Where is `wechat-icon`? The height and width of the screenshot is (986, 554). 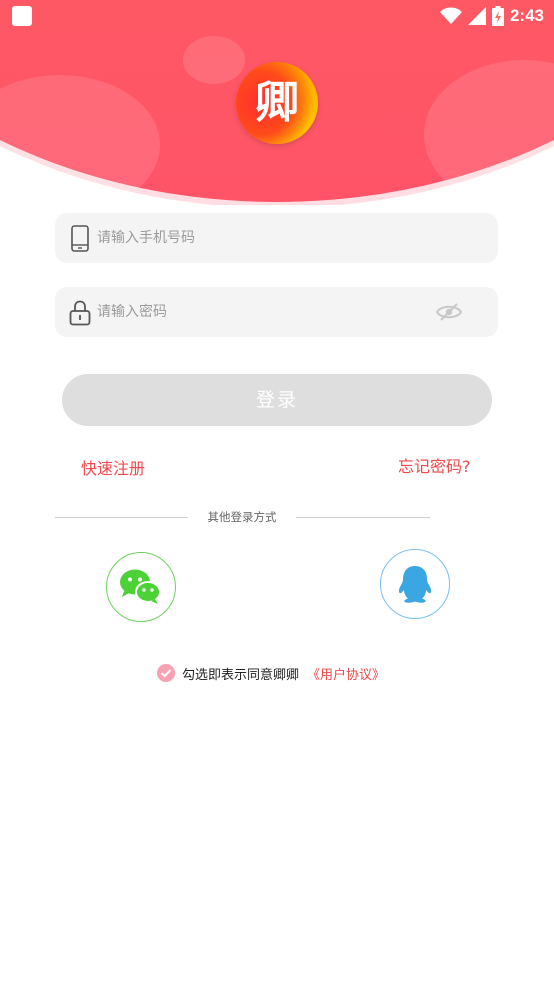
wechat-icon is located at coordinates (140, 586).